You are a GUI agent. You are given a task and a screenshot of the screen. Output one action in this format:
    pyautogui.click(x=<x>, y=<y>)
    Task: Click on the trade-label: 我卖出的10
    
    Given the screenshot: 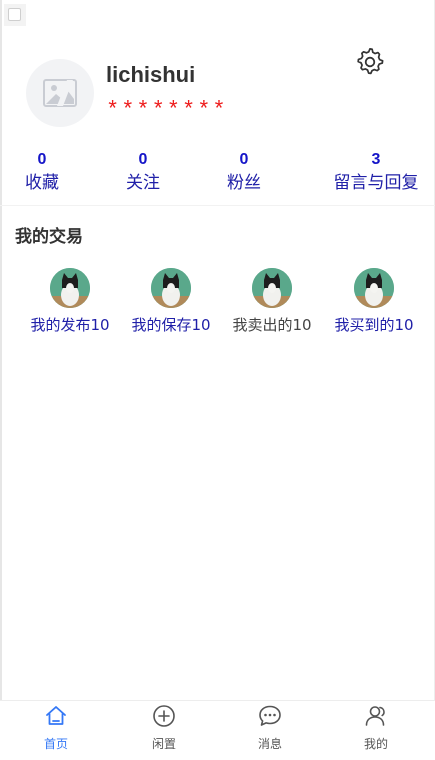 What is the action you would take?
    pyautogui.click(x=272, y=325)
    